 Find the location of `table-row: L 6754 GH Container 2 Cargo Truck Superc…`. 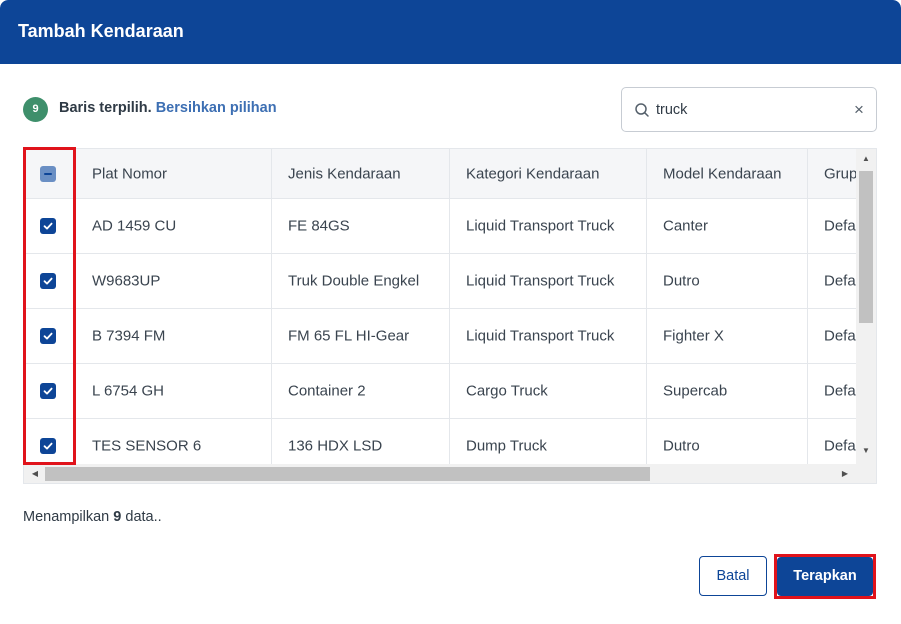

table-row: L 6754 GH Container 2 Cargo Truck Superc… is located at coordinates (440, 391).